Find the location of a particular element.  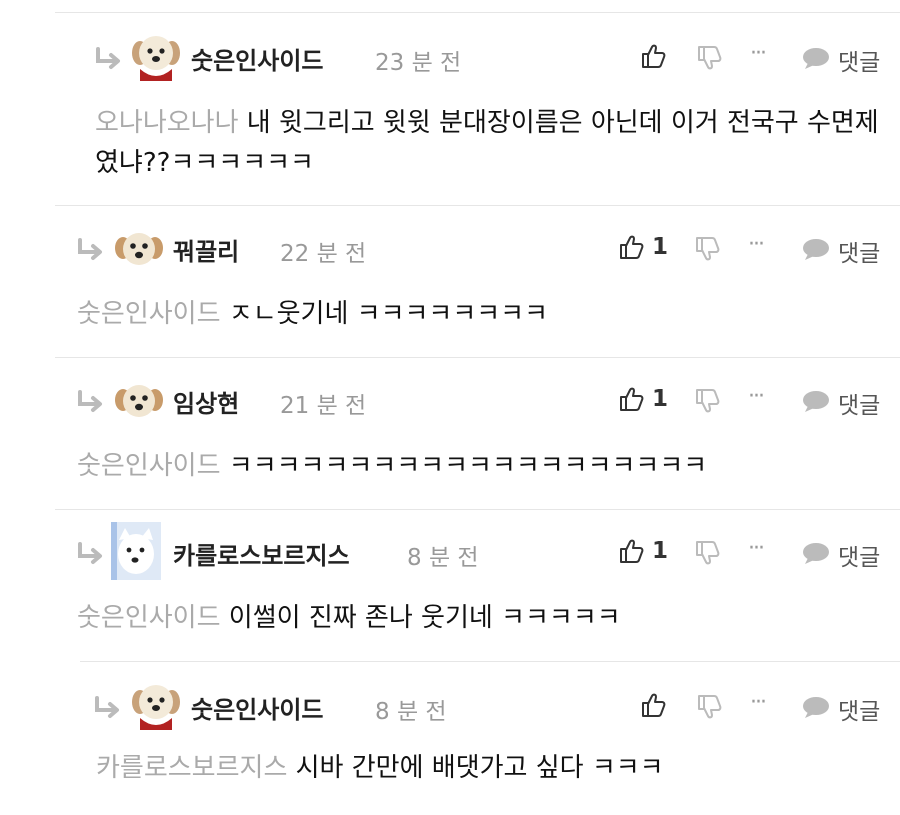

comment-text: ㅋㅋㅋㅋㅋㅋㅋㅋㅋㅋㅋㅋㅋㅋㅋㅋㅋㅋㅋㅋ is located at coordinates (468, 466).